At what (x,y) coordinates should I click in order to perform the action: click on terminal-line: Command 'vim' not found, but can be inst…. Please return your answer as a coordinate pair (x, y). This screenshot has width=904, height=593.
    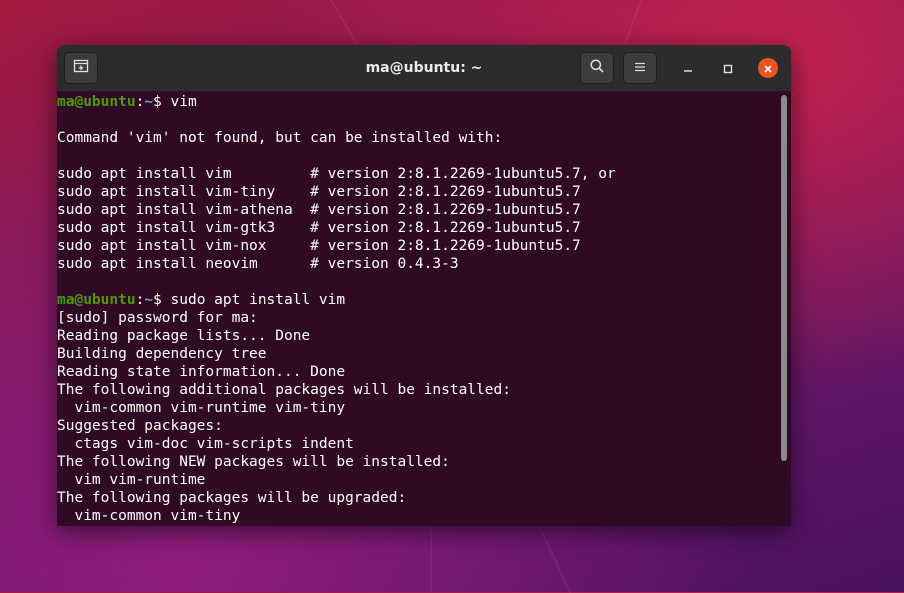
    Looking at the image, I should click on (418, 138).